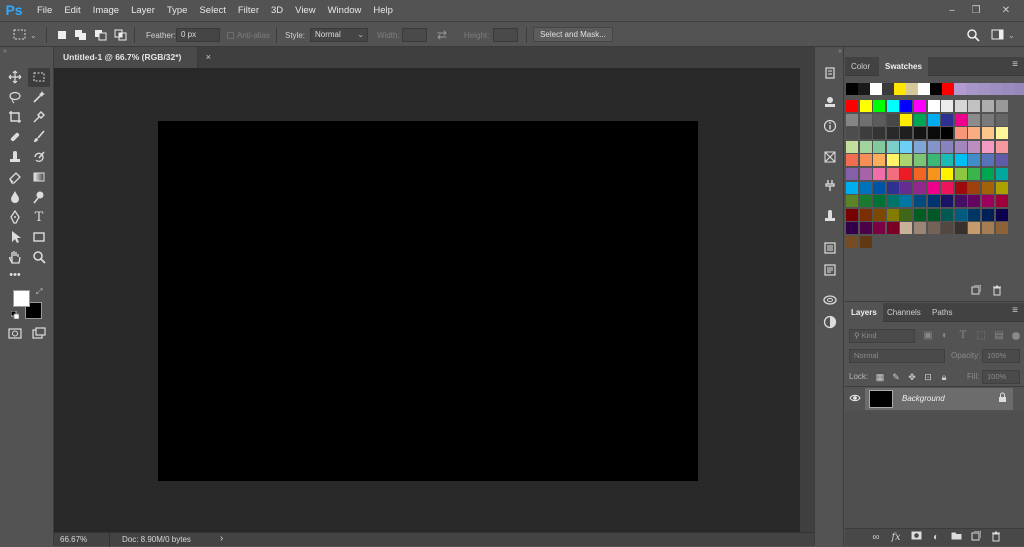 The height and width of the screenshot is (547, 1024). I want to click on filter-smart-object-icon: ▤, so click(999, 336).